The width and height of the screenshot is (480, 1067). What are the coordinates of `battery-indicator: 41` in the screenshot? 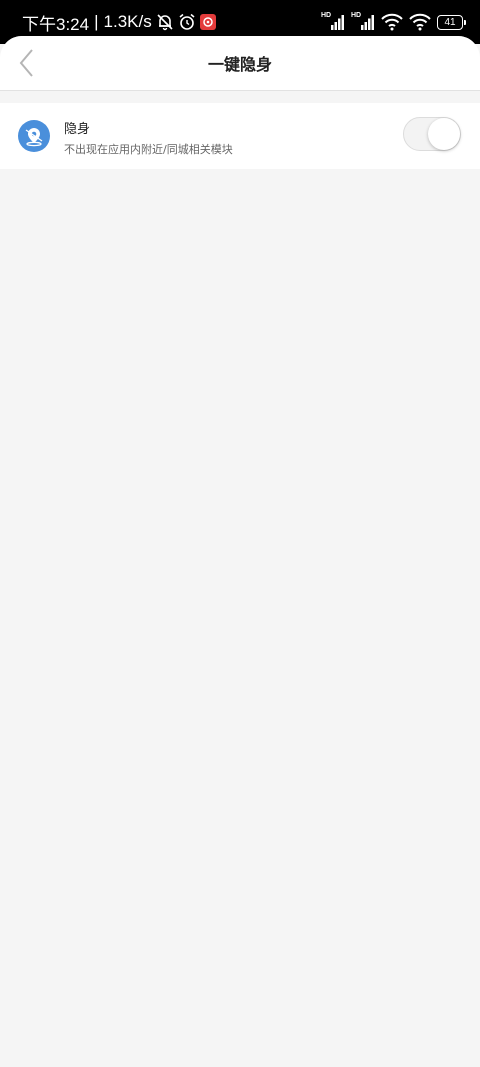 It's located at (451, 22).